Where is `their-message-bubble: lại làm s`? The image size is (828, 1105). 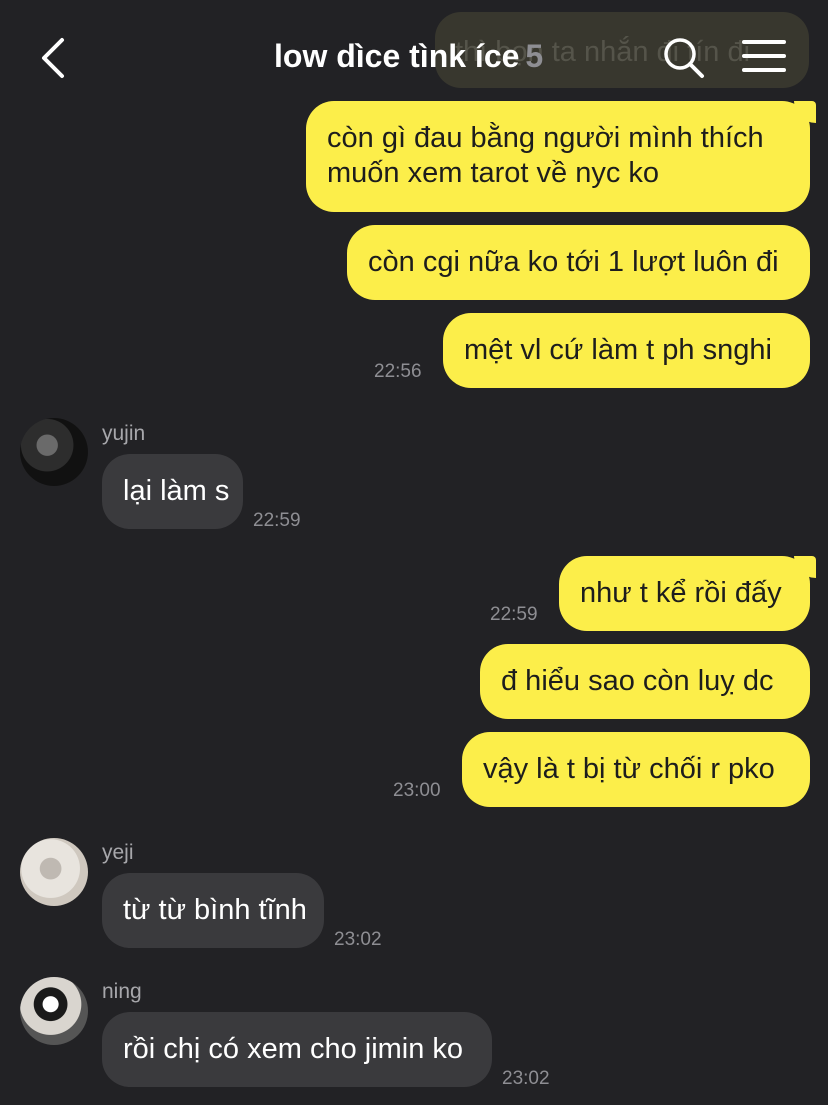
their-message-bubble: lại làm s is located at coordinates (172, 491).